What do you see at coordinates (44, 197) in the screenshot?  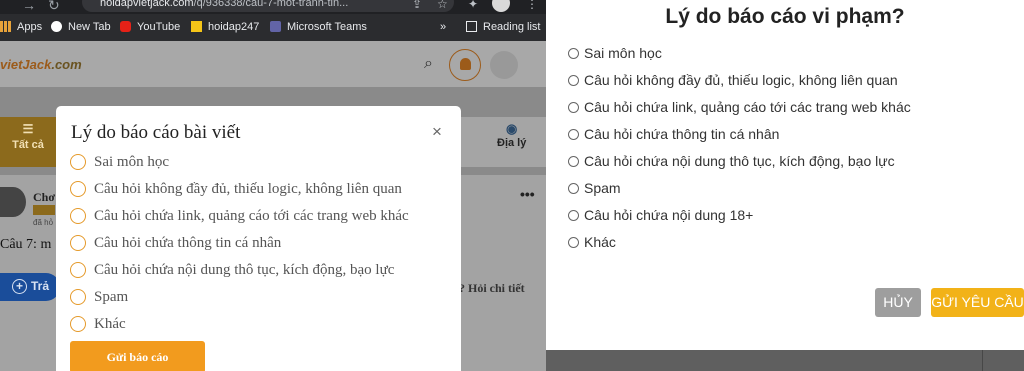 I see `poster-name: Chơ` at bounding box center [44, 197].